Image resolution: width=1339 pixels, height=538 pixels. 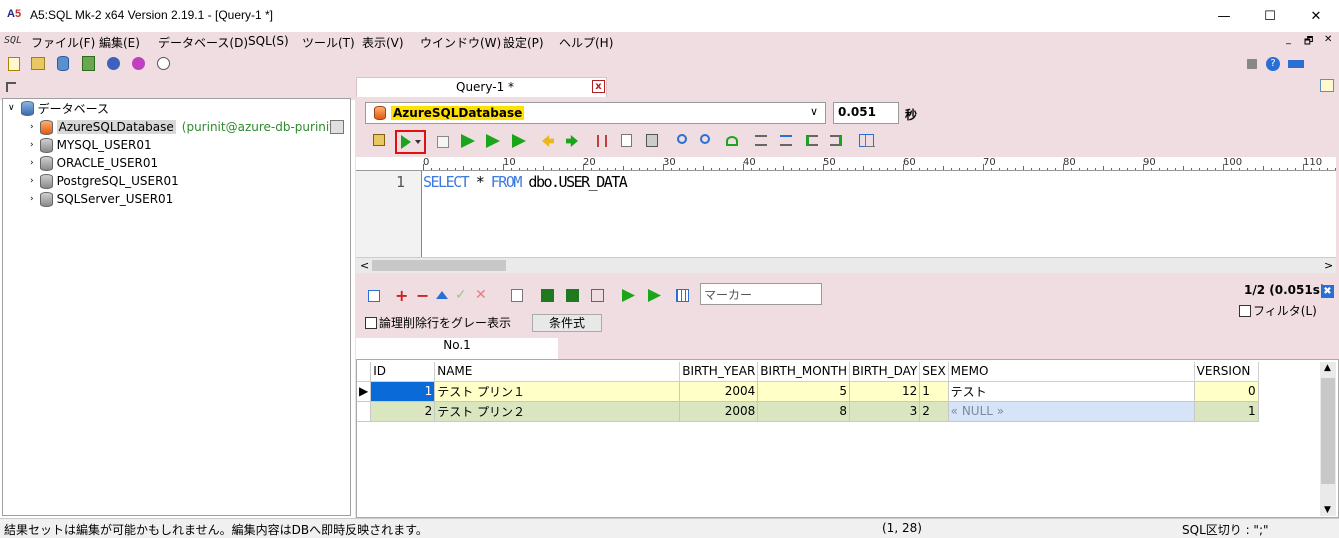 What do you see at coordinates (403, 372) in the screenshot?
I see `column-header: ID` at bounding box center [403, 372].